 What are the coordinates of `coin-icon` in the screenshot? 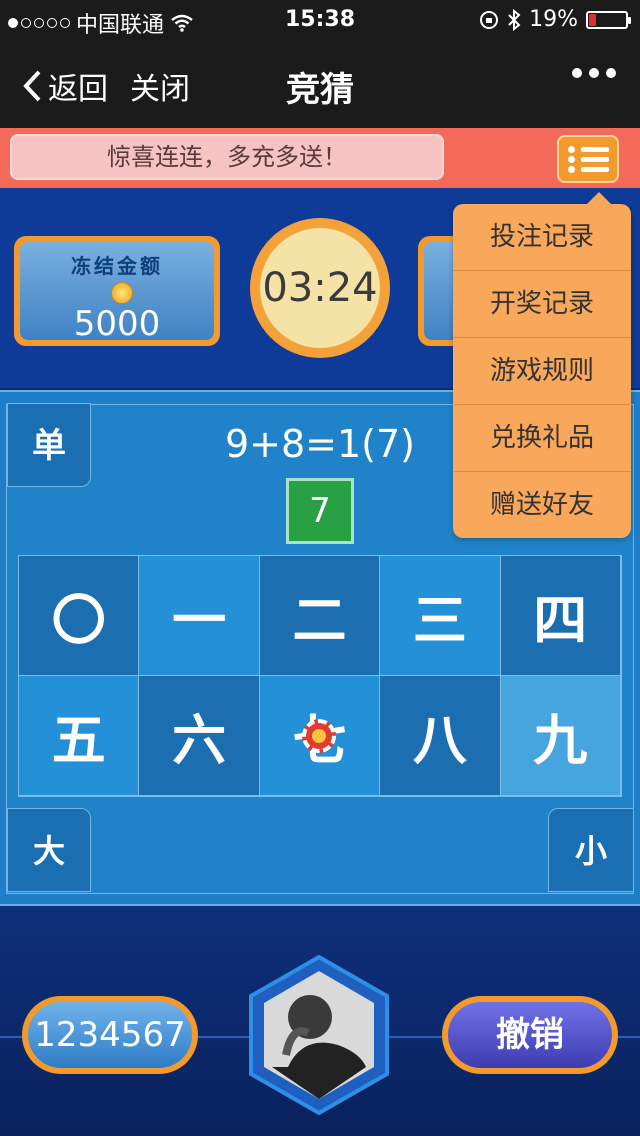 It's located at (122, 293).